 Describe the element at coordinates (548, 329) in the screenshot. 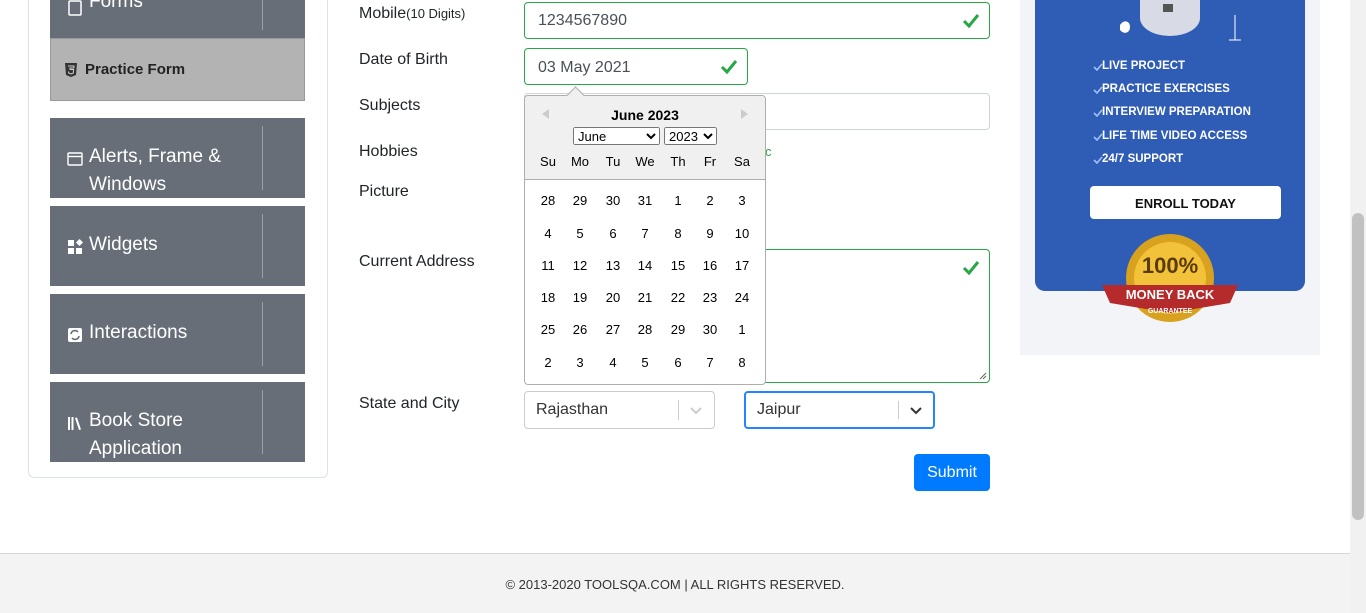

I see `calendar-day: 25` at that location.